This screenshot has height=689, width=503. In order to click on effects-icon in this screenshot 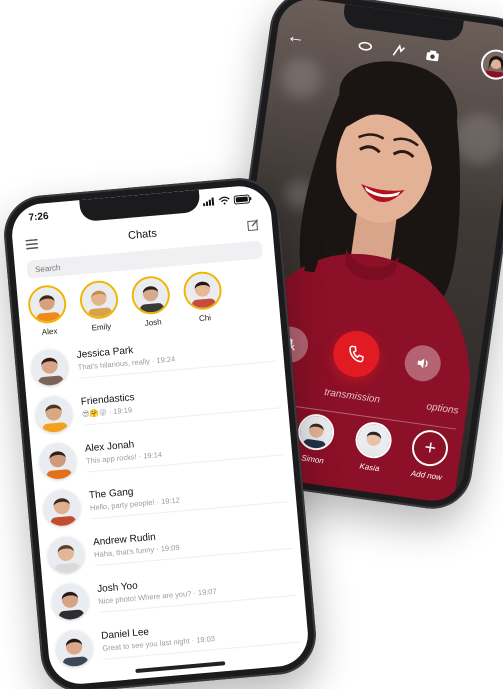, I will do `click(399, 51)`.